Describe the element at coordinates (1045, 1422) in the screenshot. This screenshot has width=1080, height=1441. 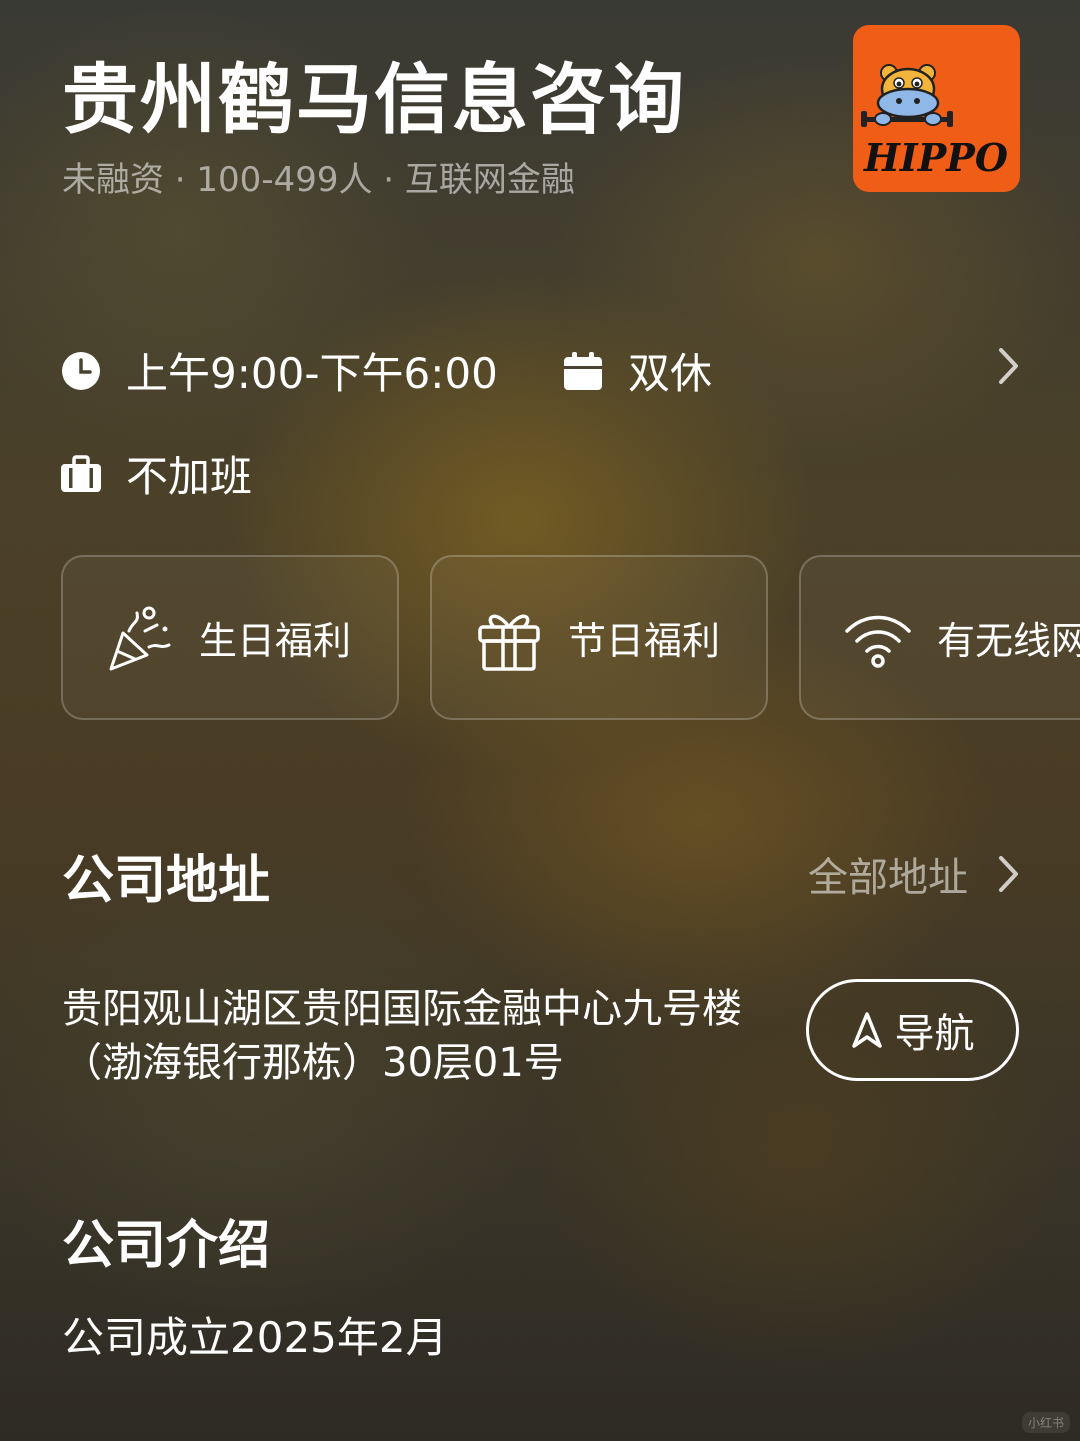
I see `watermark: 小红书` at that location.